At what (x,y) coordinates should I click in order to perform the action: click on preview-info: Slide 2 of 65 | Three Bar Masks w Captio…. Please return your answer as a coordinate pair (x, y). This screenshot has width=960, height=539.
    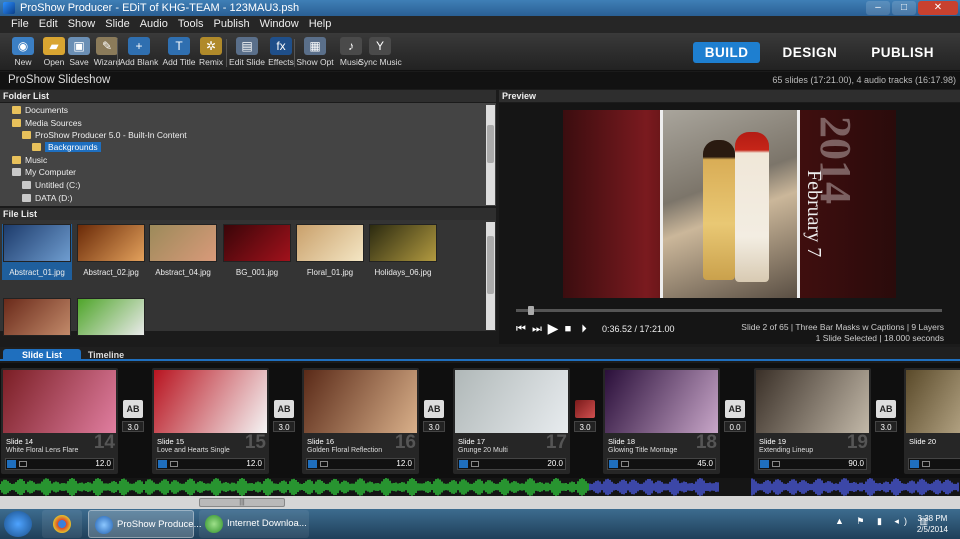
    Looking at the image, I should click on (842, 333).